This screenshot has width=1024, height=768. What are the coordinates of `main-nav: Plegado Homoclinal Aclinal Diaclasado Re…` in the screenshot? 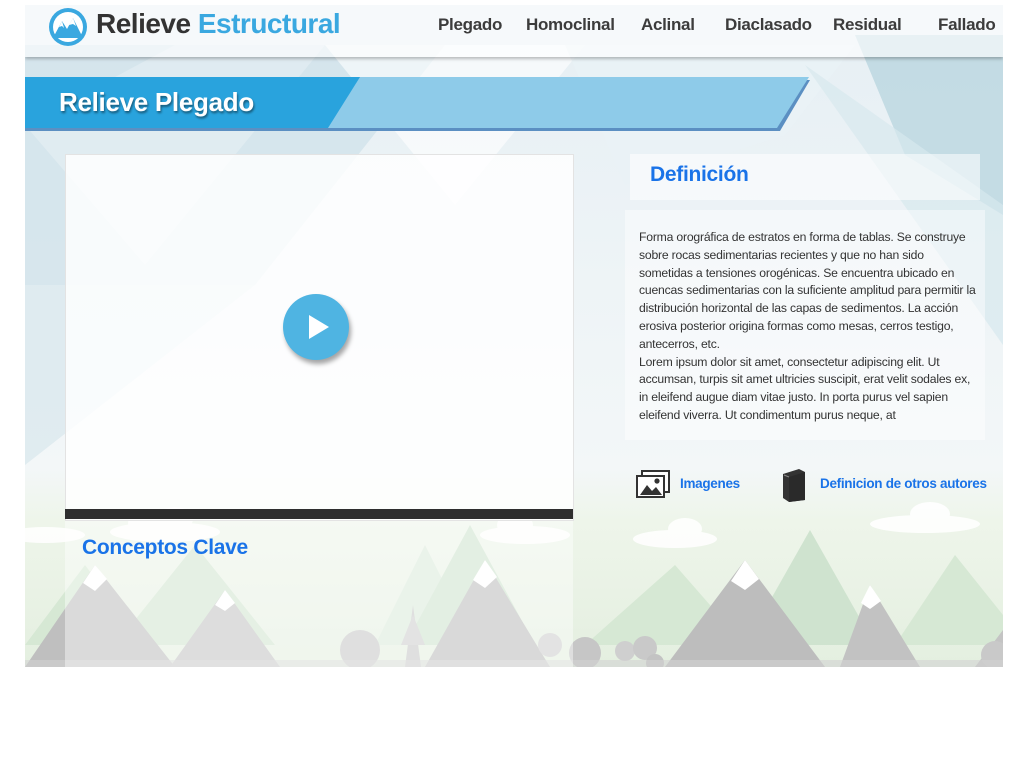 It's located at (514, 27).